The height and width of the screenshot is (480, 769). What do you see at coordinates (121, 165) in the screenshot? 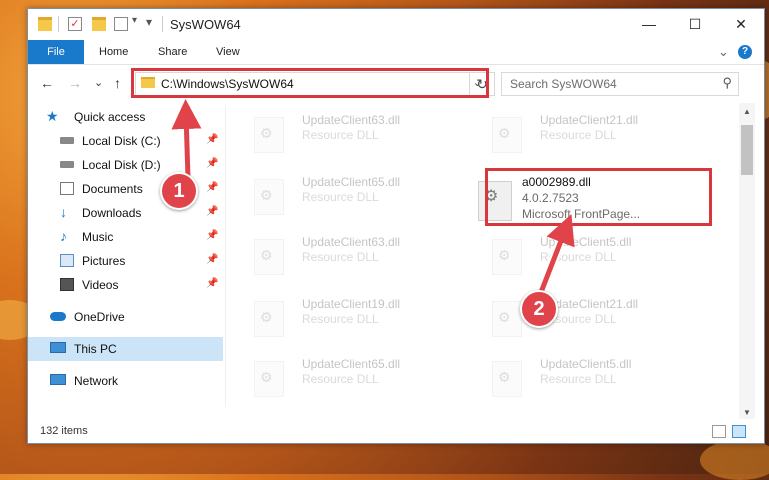
I see `sidebar-item-label: Local Disk (D:)` at bounding box center [121, 165].